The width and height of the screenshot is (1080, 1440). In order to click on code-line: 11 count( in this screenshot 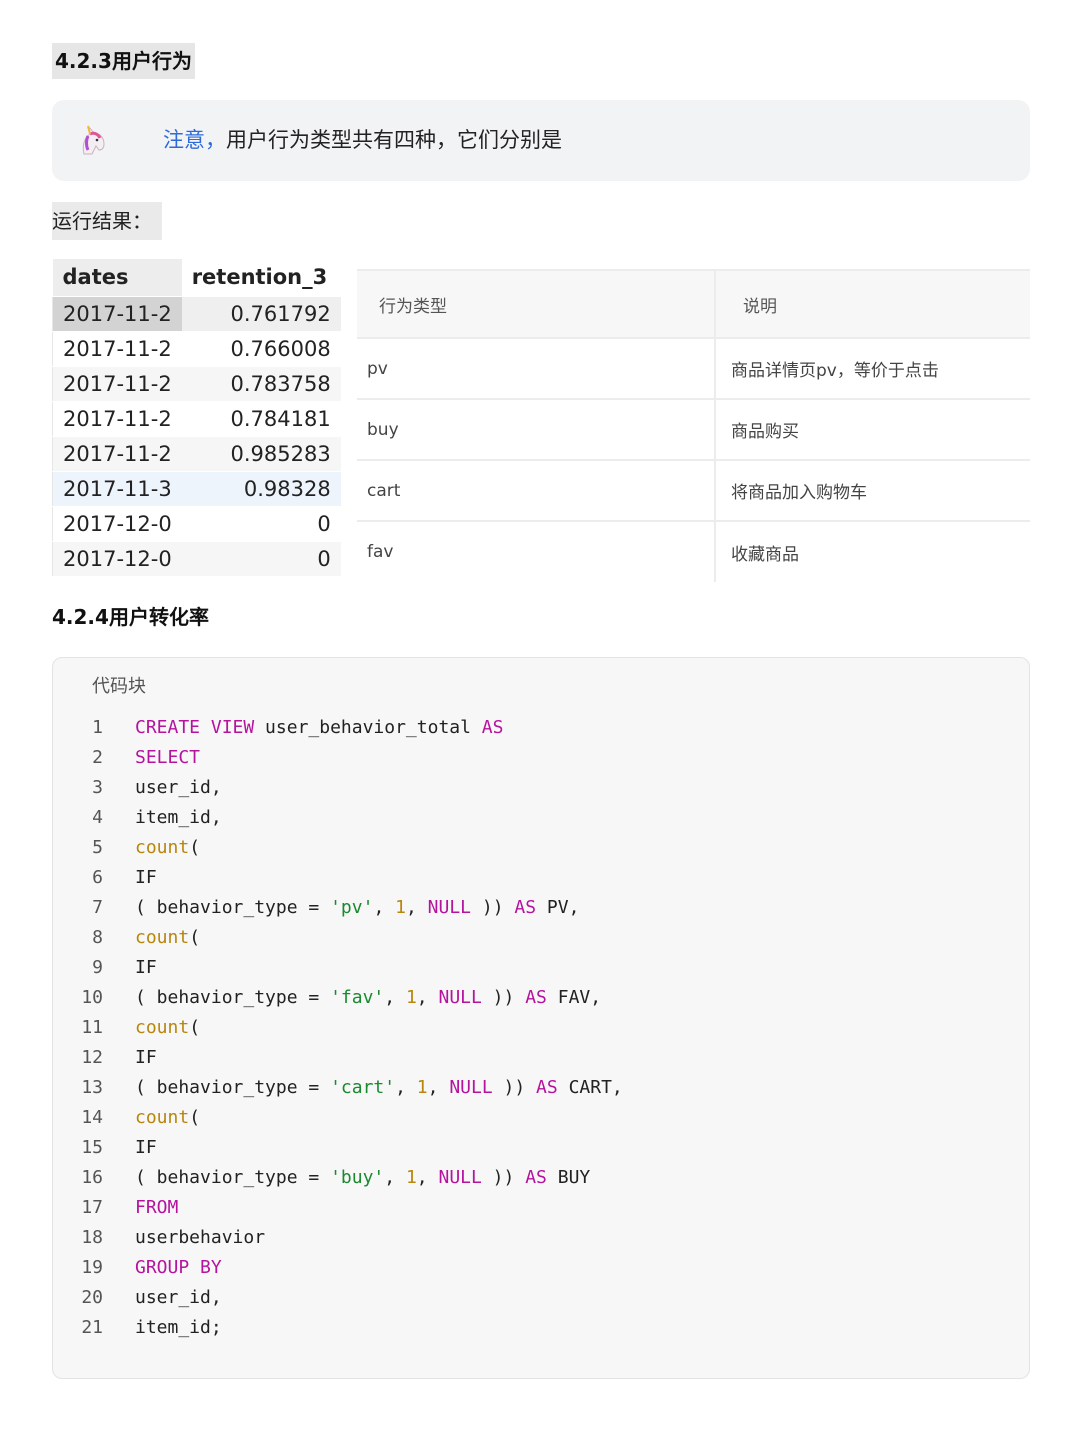, I will do `click(541, 1028)`.